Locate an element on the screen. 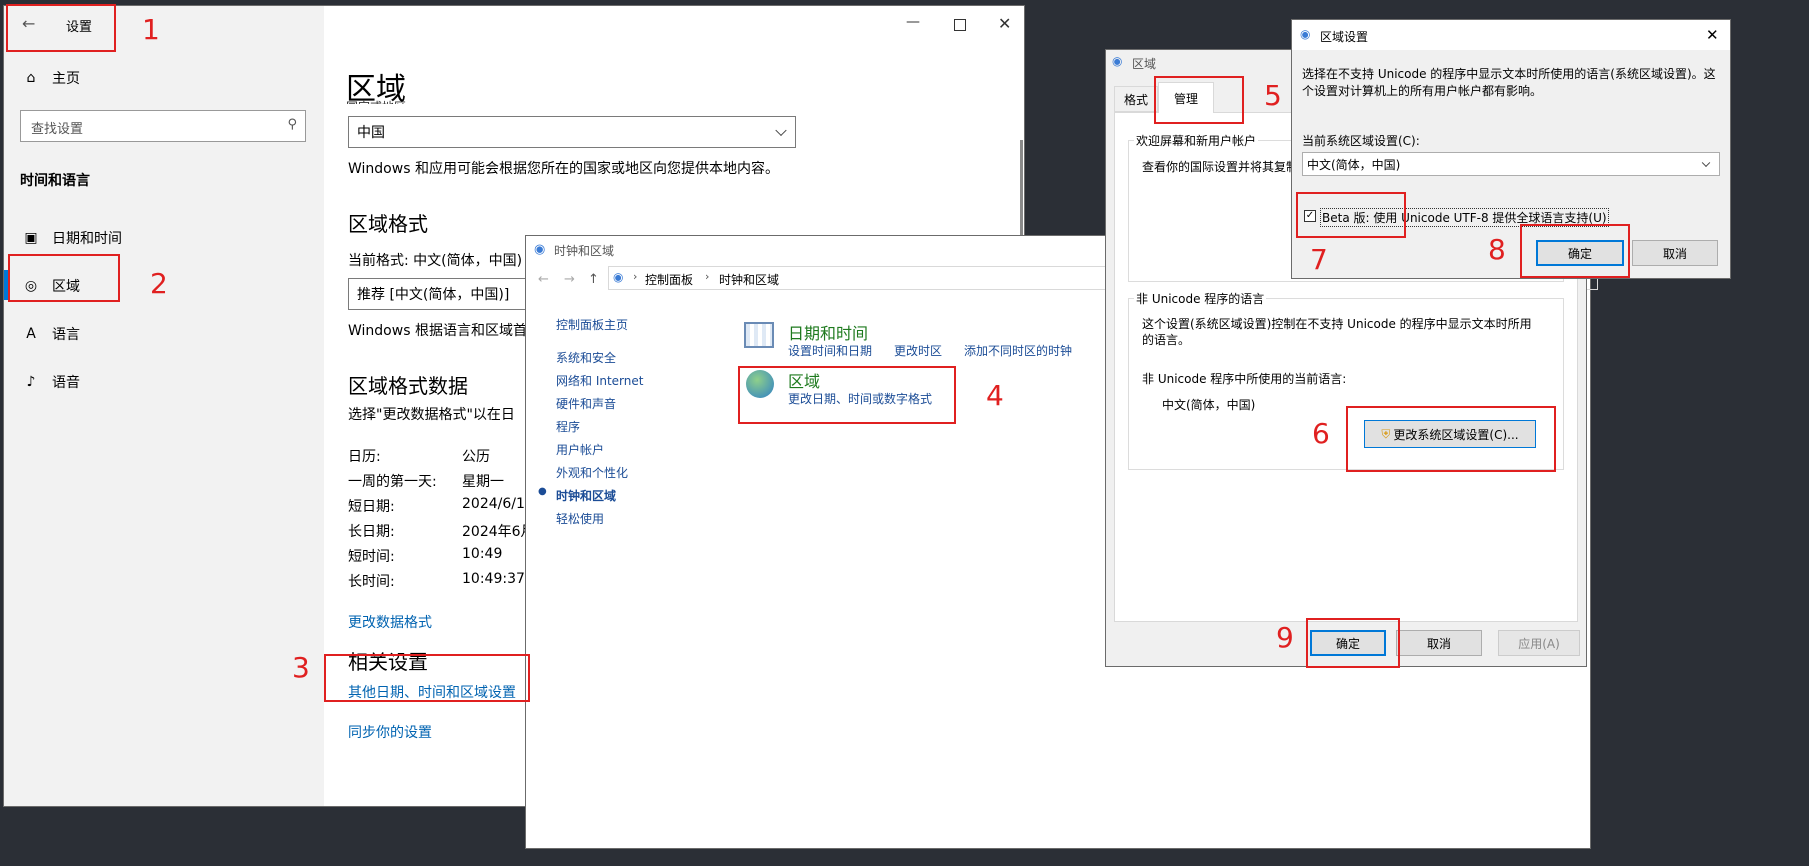  row-calendar-key: 日历: is located at coordinates (364, 457).